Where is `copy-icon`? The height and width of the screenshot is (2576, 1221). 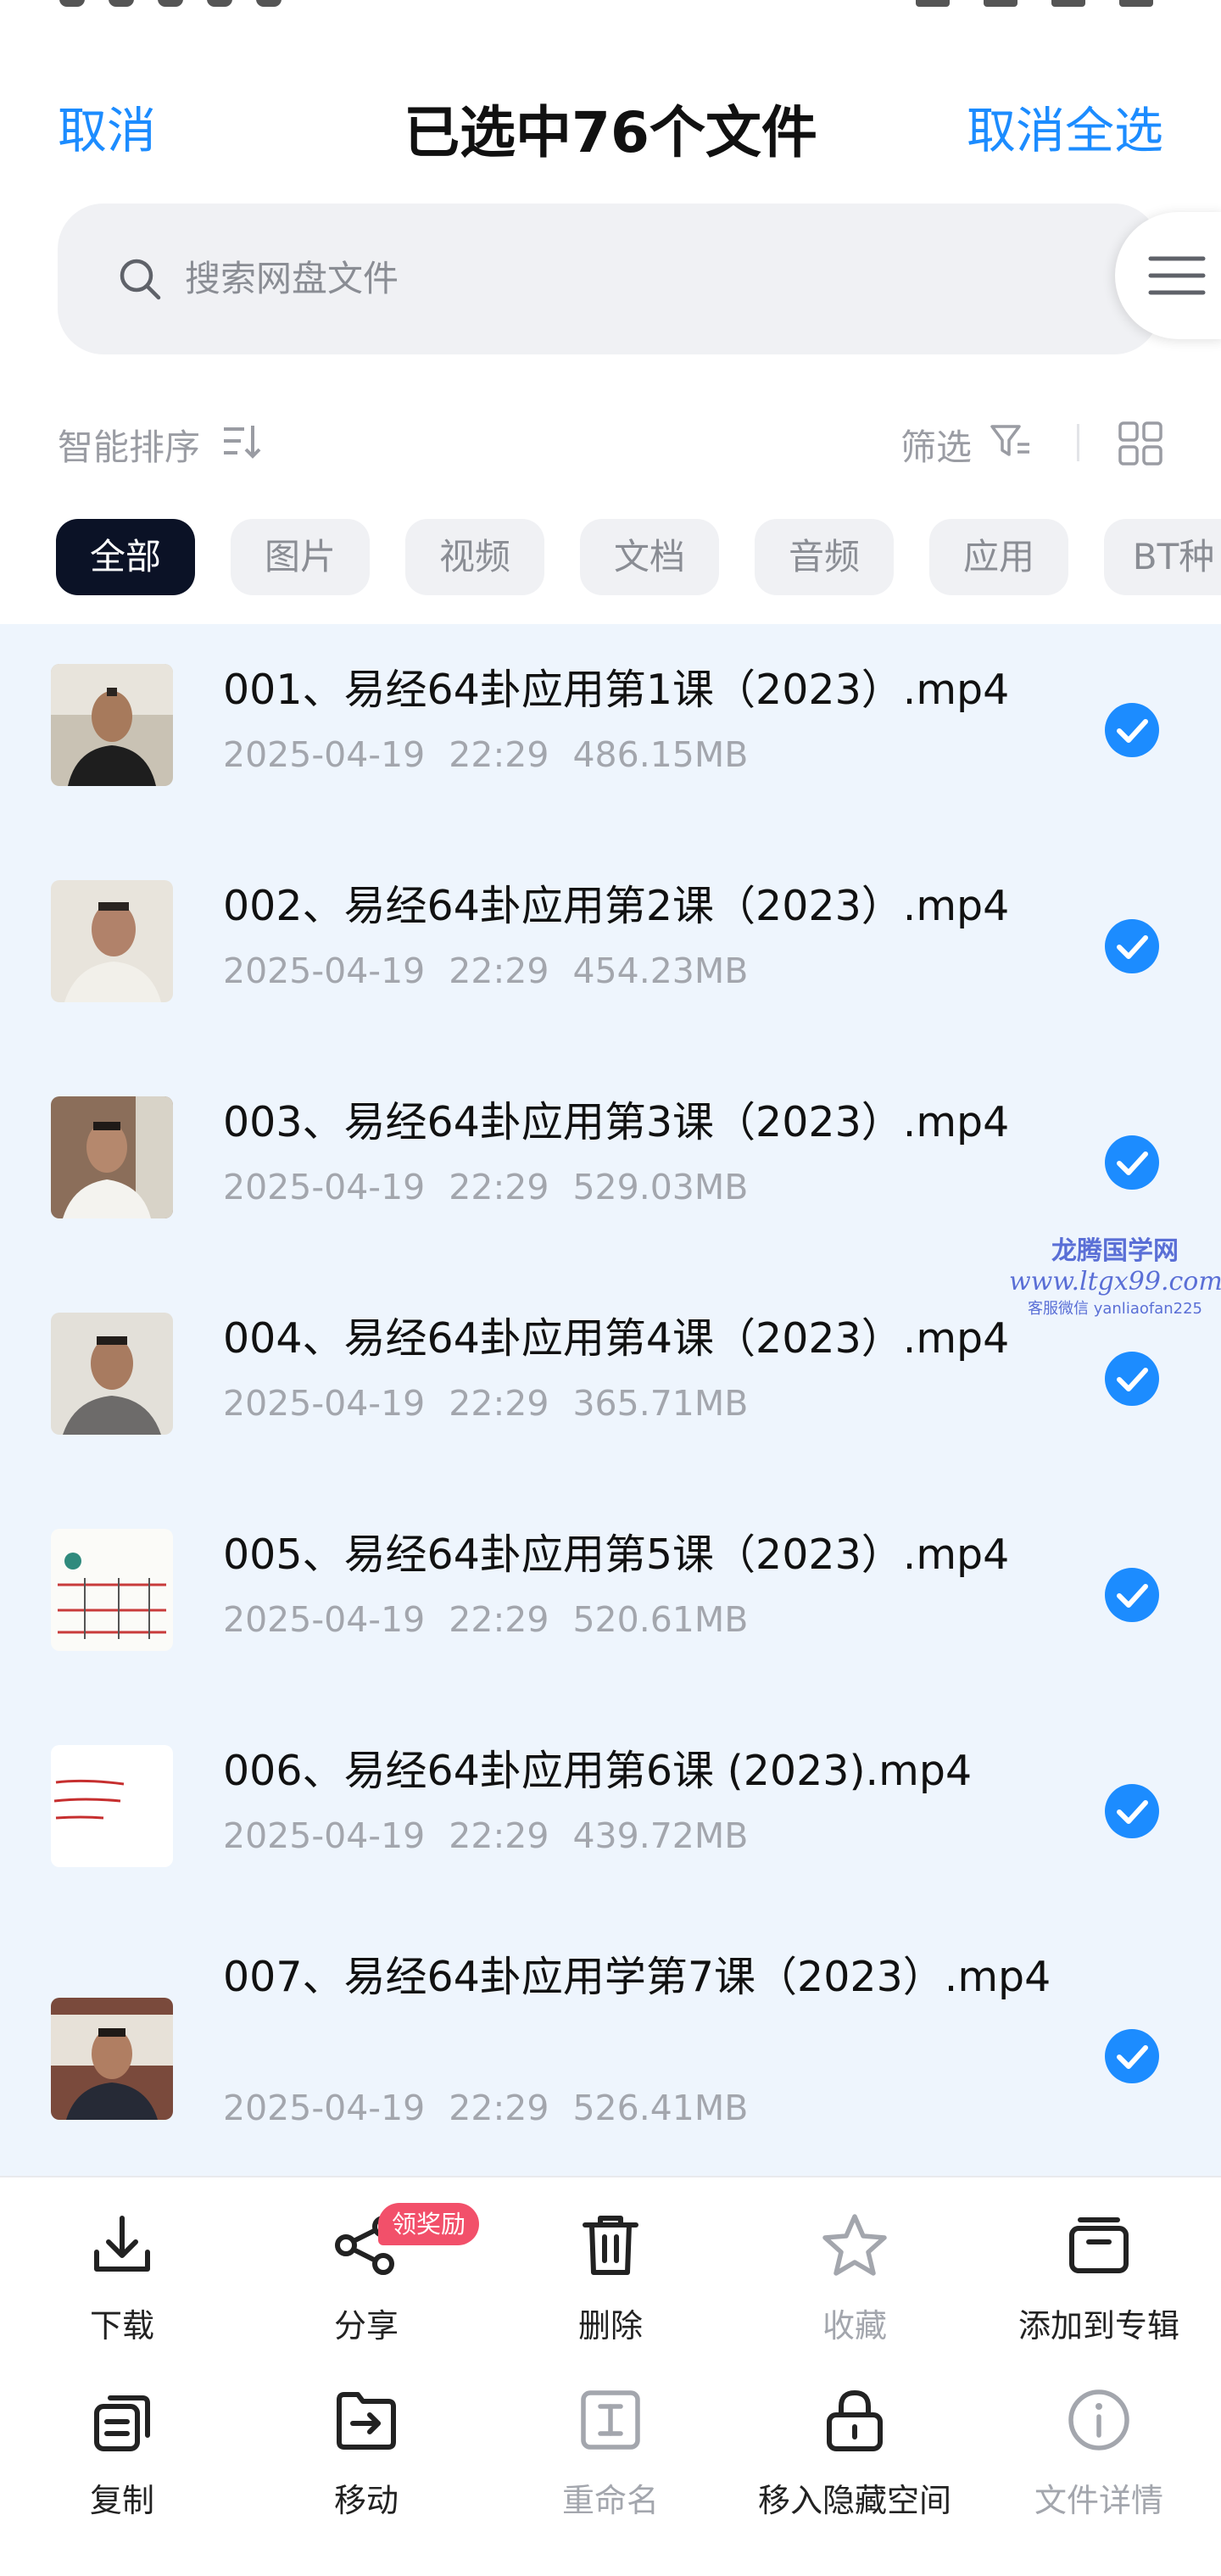
copy-icon is located at coordinates (122, 2423).